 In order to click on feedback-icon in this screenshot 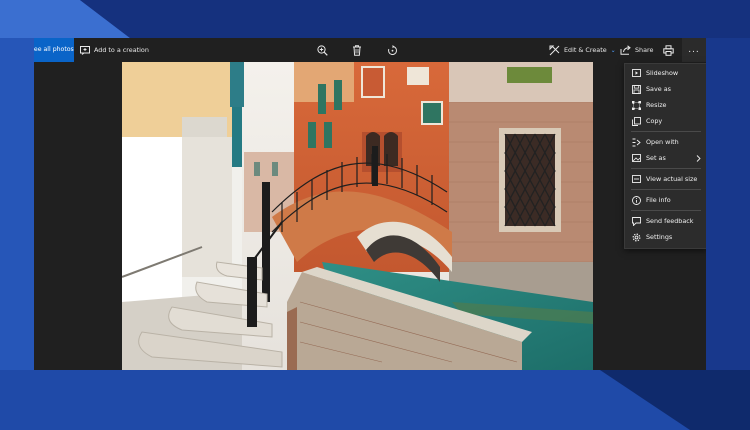, I will do `click(636, 221)`.